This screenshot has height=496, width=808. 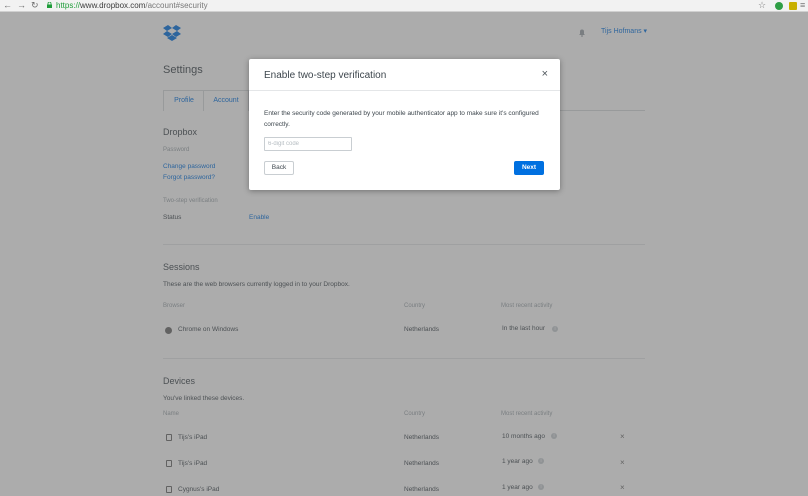 What do you see at coordinates (404, 90) in the screenshot?
I see `divider` at bounding box center [404, 90].